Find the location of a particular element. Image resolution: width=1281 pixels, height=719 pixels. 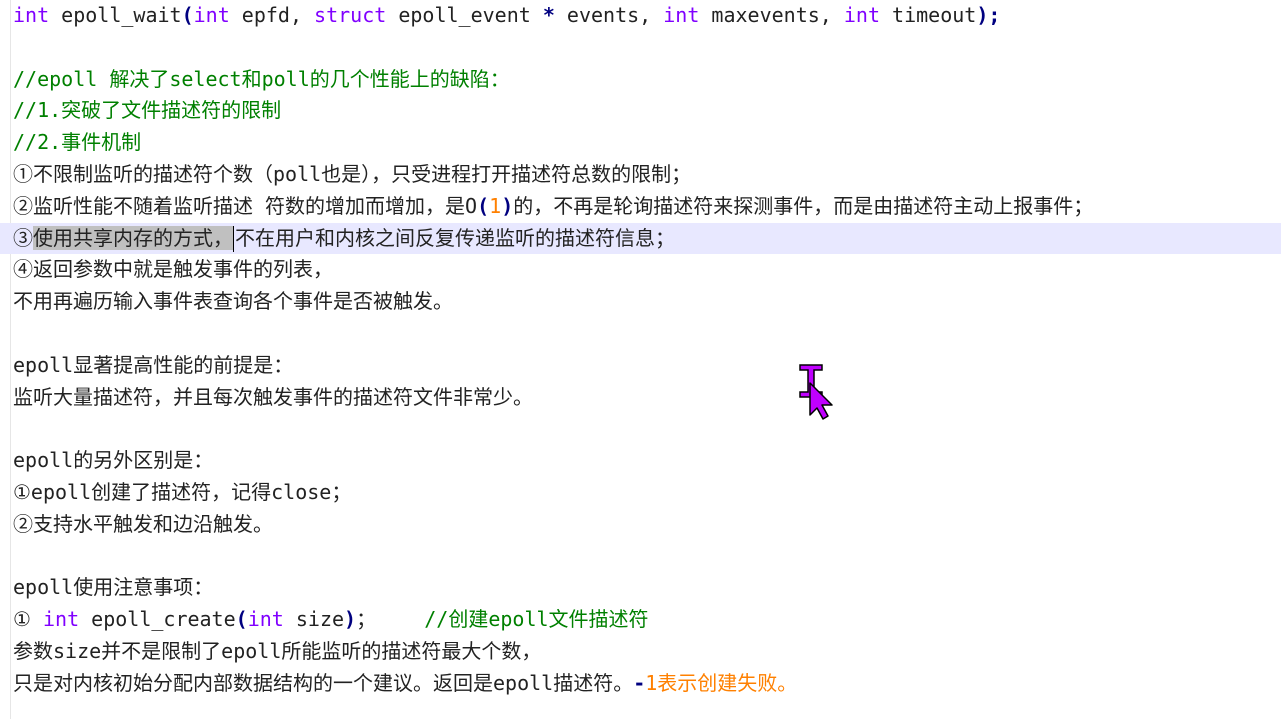

mouse-cursor-icon is located at coordinates (816, 392).